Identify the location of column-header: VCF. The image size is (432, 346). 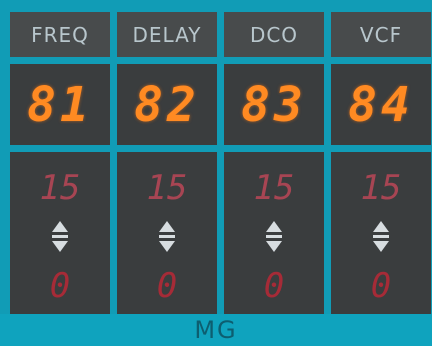
(381, 34).